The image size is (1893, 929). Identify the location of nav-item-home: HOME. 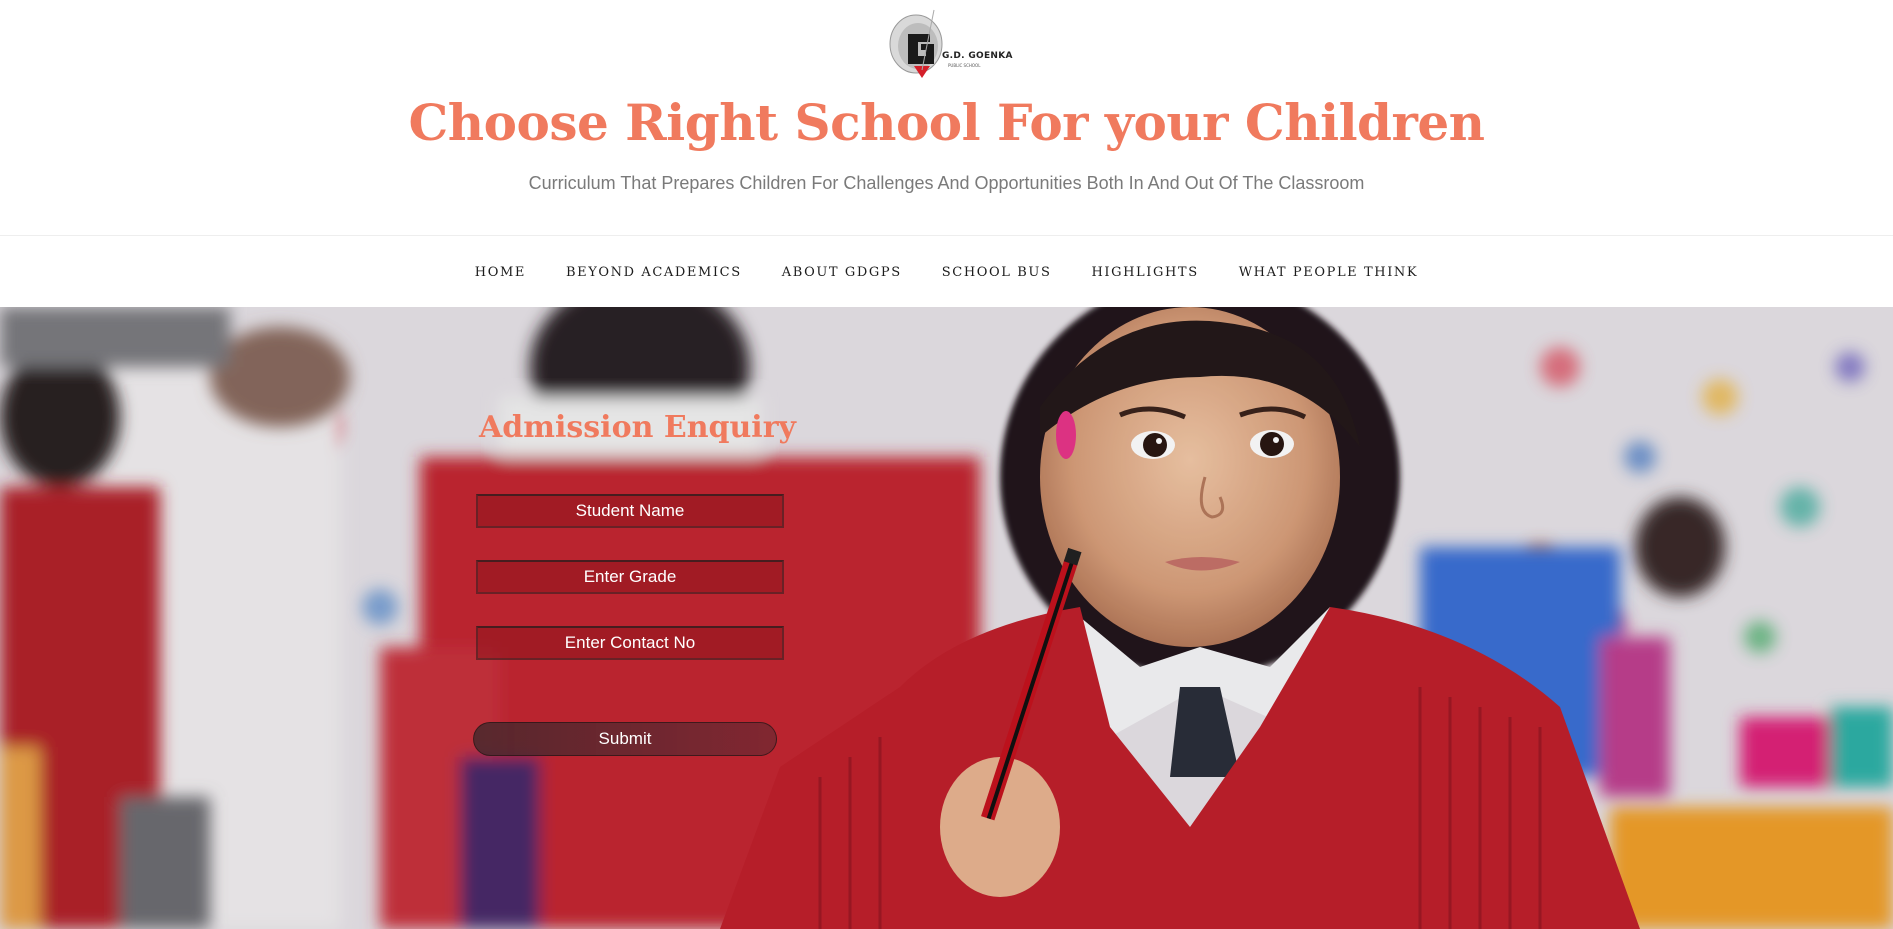
(500, 272).